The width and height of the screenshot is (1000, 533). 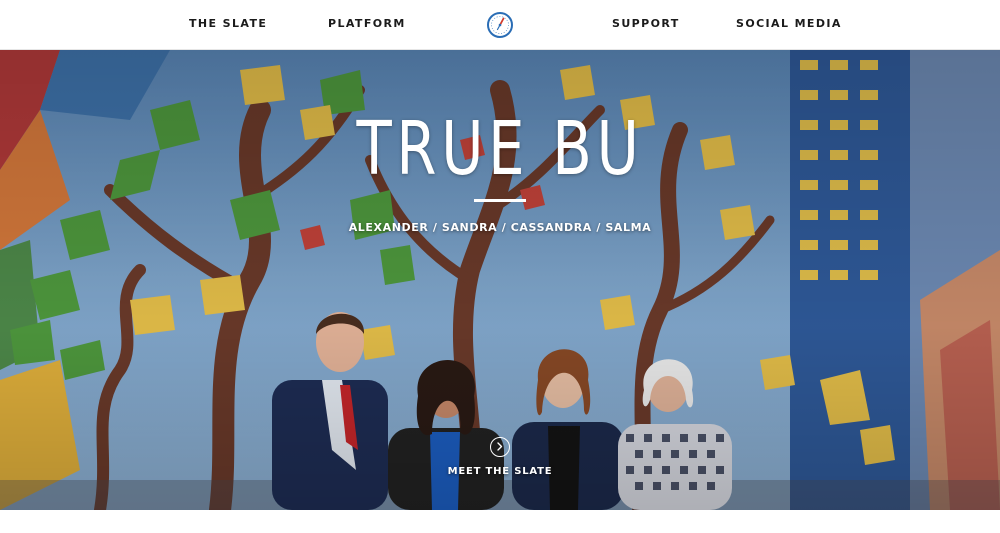 What do you see at coordinates (500, 149) in the screenshot?
I see `hero-title: TRUE BU` at bounding box center [500, 149].